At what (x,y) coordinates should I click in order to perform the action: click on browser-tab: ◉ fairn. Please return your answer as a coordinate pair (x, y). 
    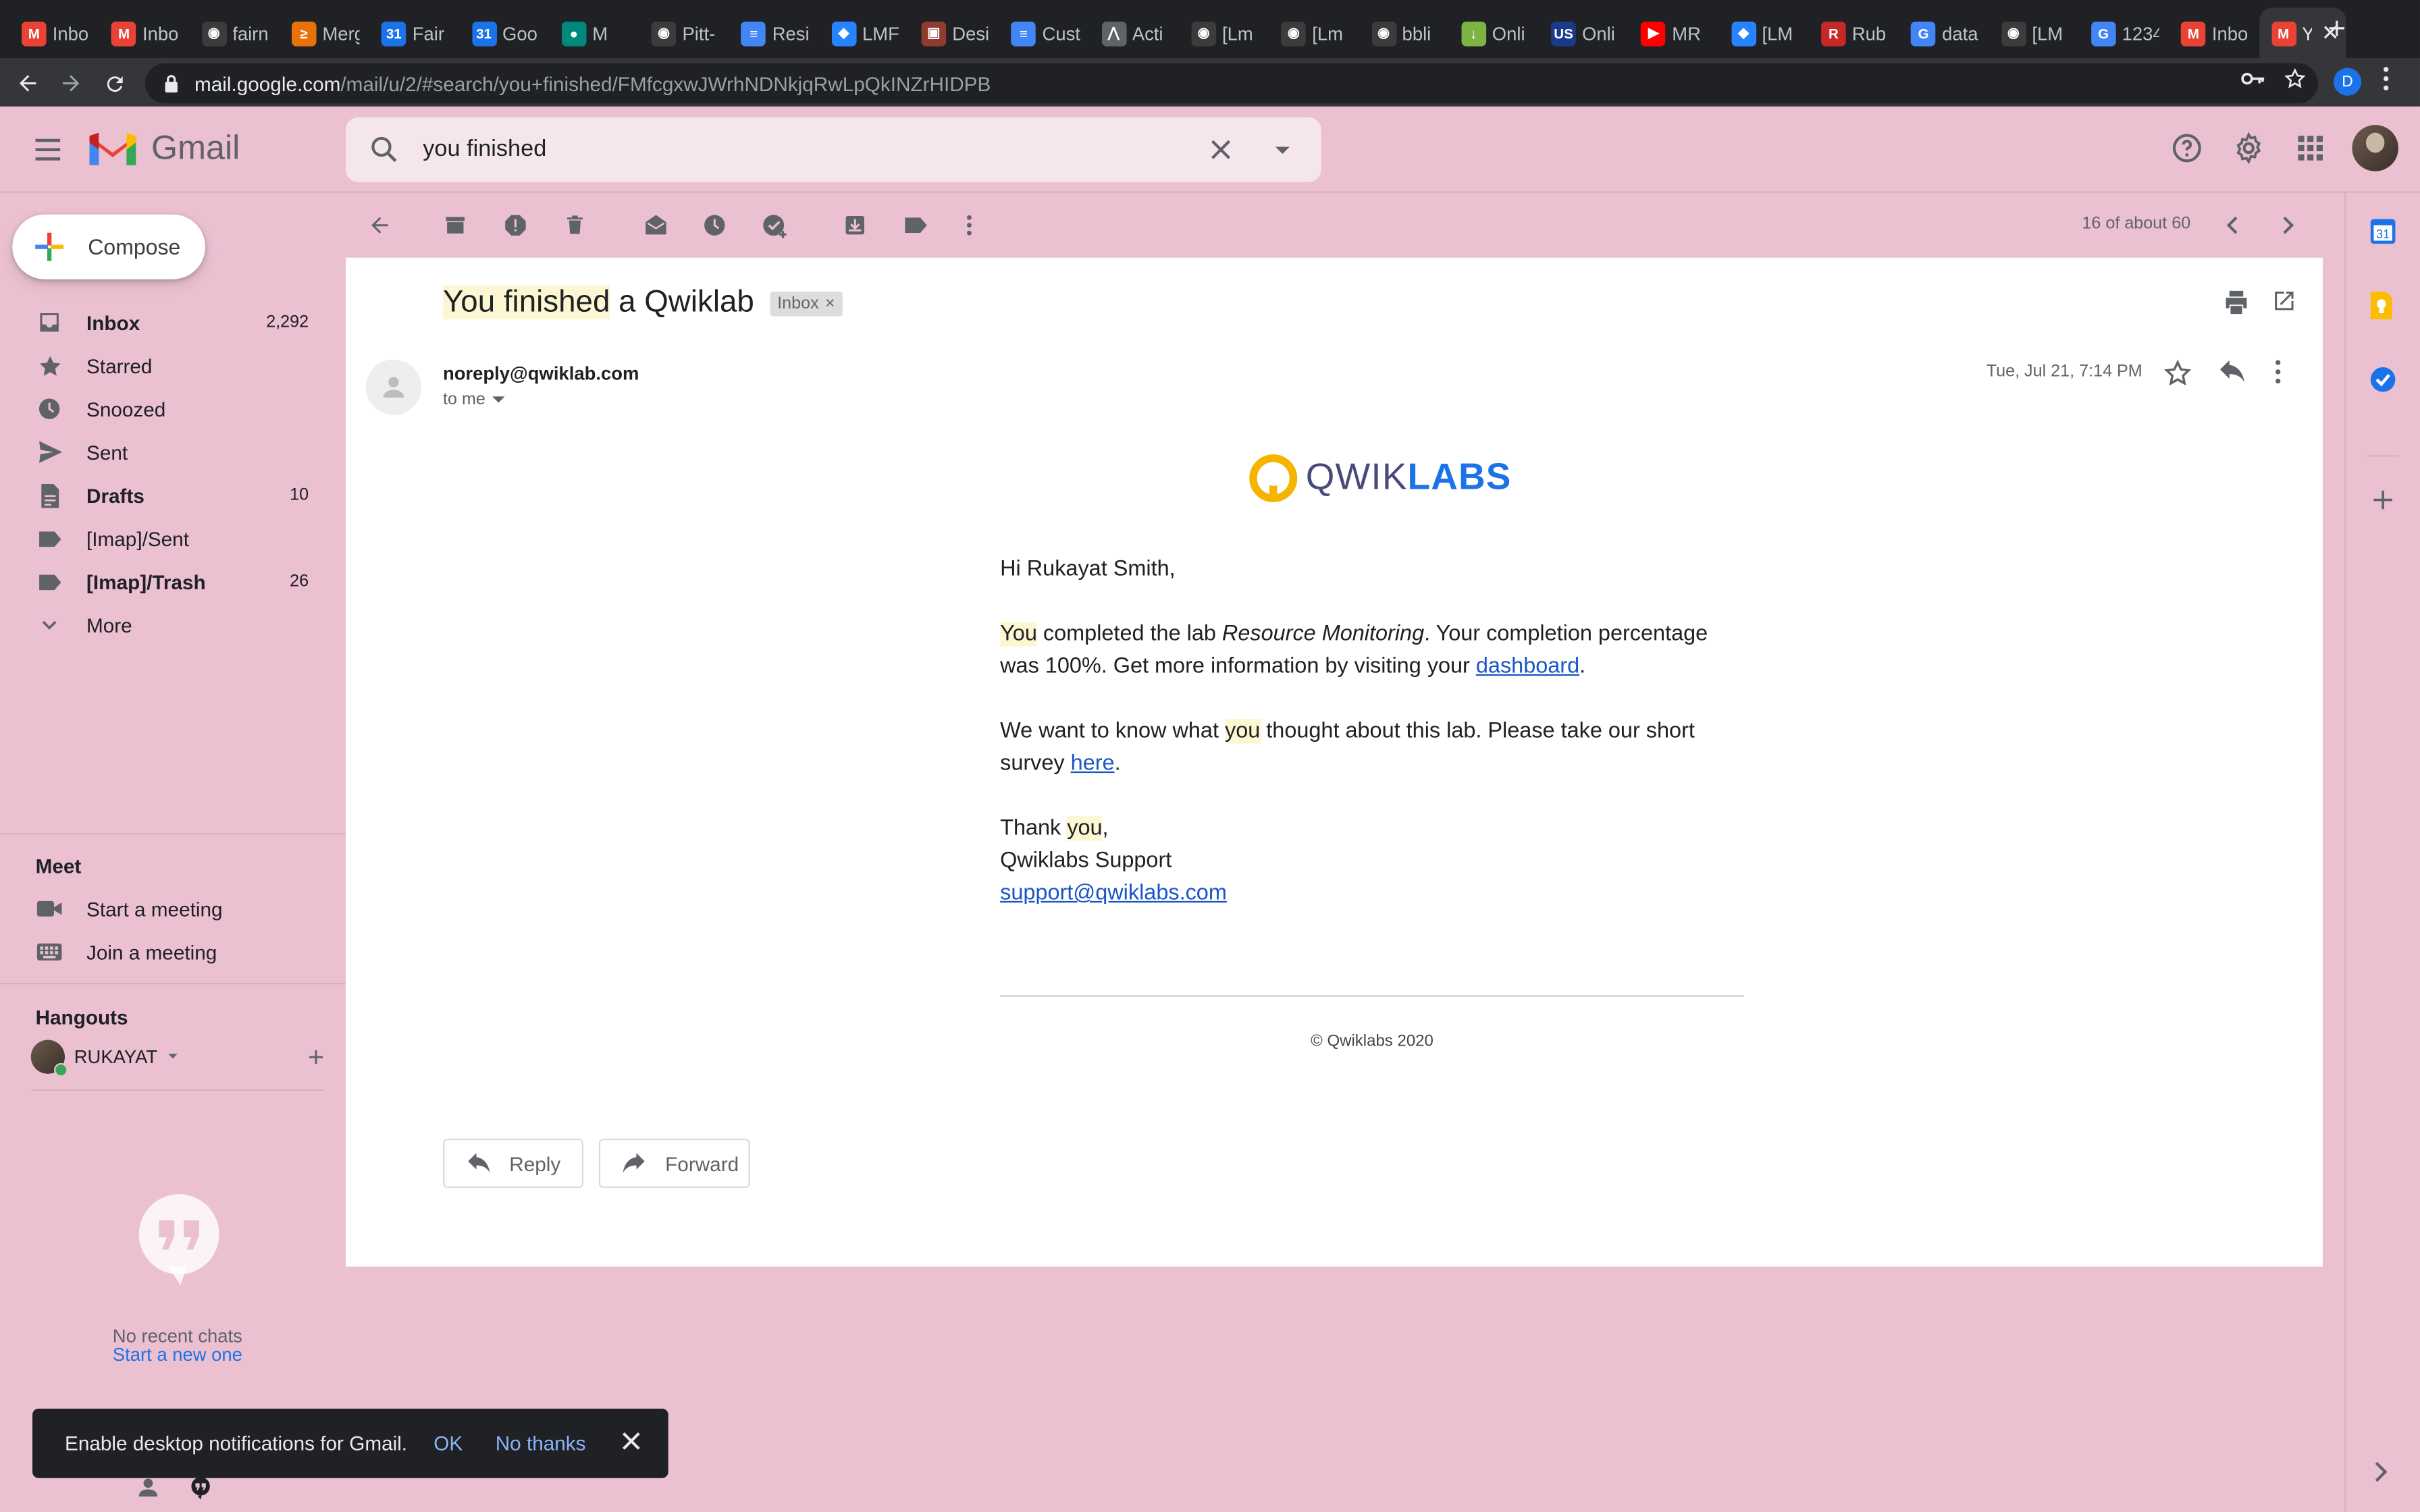
    Looking at the image, I should click on (232, 32).